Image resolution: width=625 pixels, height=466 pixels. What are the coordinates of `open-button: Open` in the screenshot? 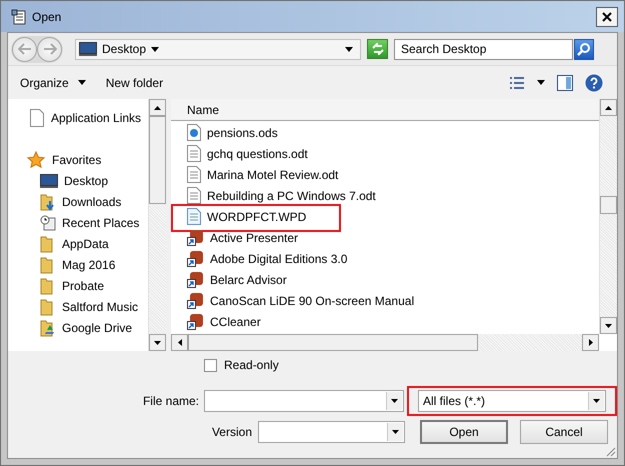 It's located at (464, 432).